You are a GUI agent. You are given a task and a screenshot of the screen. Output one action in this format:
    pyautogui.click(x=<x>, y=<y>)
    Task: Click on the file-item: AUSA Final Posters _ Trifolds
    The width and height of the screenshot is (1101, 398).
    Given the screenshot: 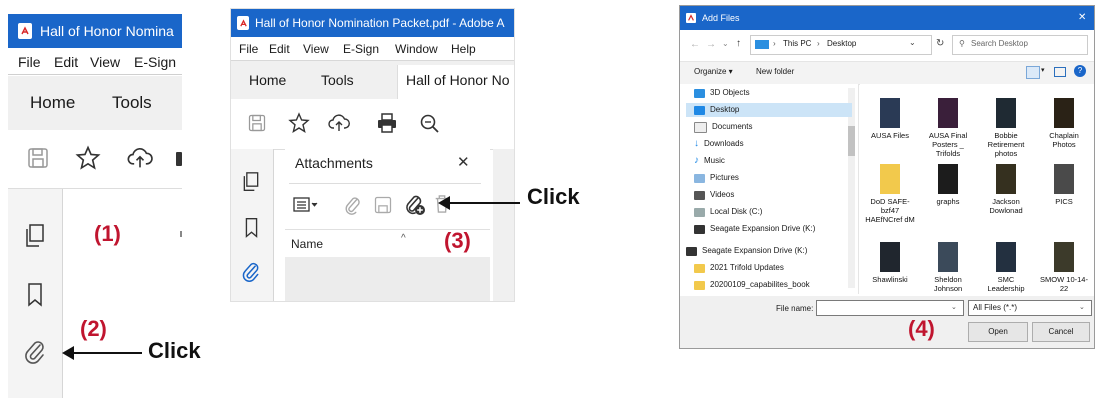 What is the action you would take?
    pyautogui.click(x=948, y=128)
    